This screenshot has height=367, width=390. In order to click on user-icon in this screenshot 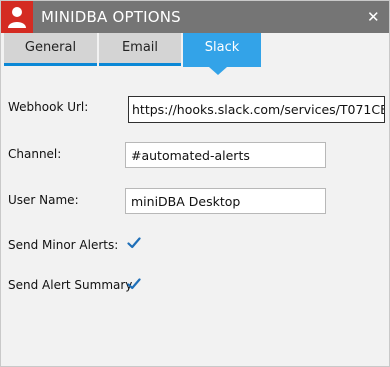, I will do `click(17, 17)`.